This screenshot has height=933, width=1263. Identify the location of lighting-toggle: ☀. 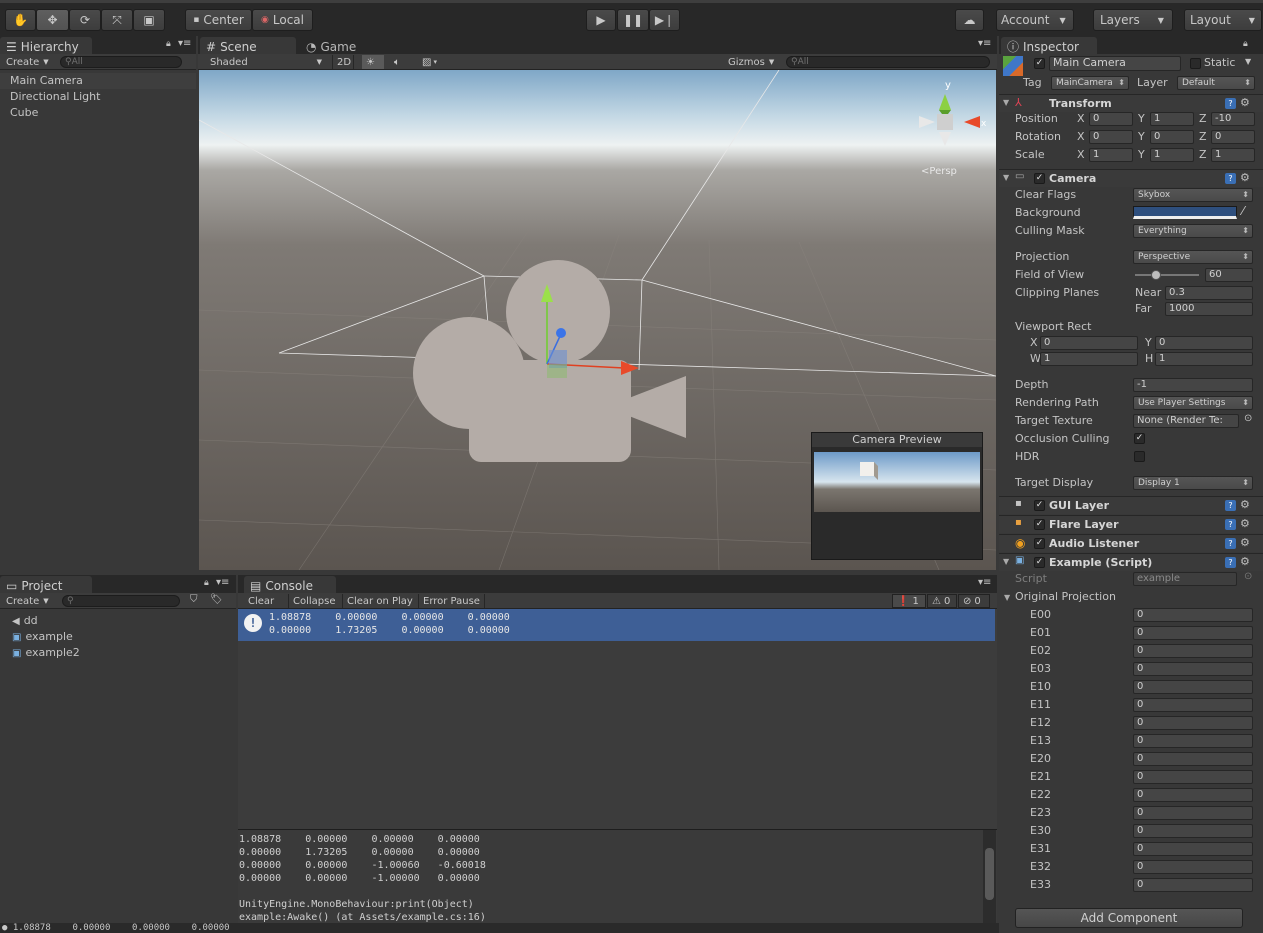
(373, 62).